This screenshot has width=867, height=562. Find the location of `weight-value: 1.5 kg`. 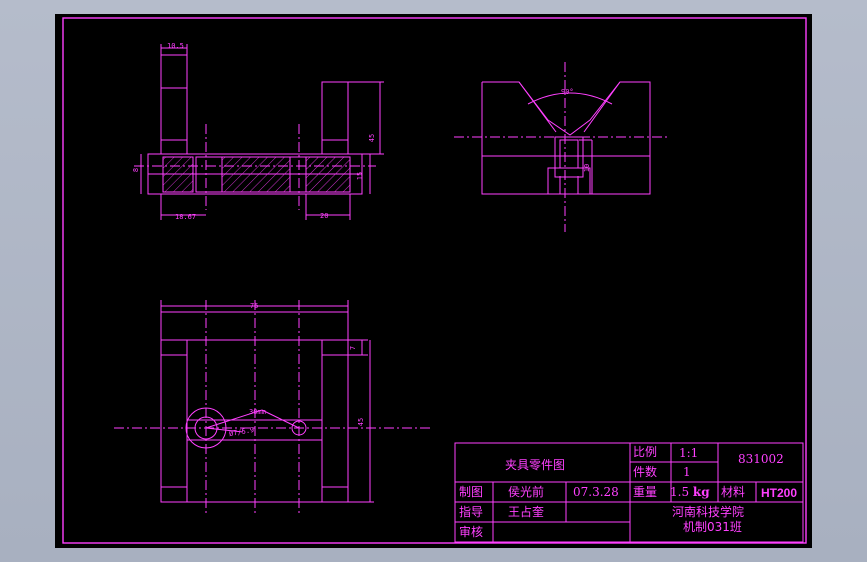

weight-value: 1.5 kg is located at coordinates (690, 492).